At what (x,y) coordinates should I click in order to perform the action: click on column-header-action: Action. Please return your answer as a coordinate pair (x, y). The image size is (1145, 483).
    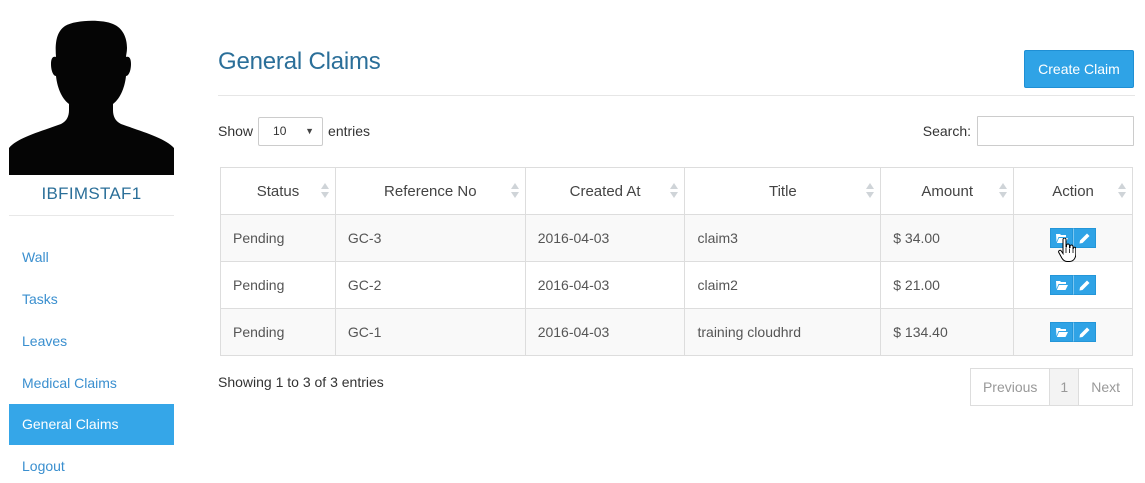
    Looking at the image, I should click on (1073, 191).